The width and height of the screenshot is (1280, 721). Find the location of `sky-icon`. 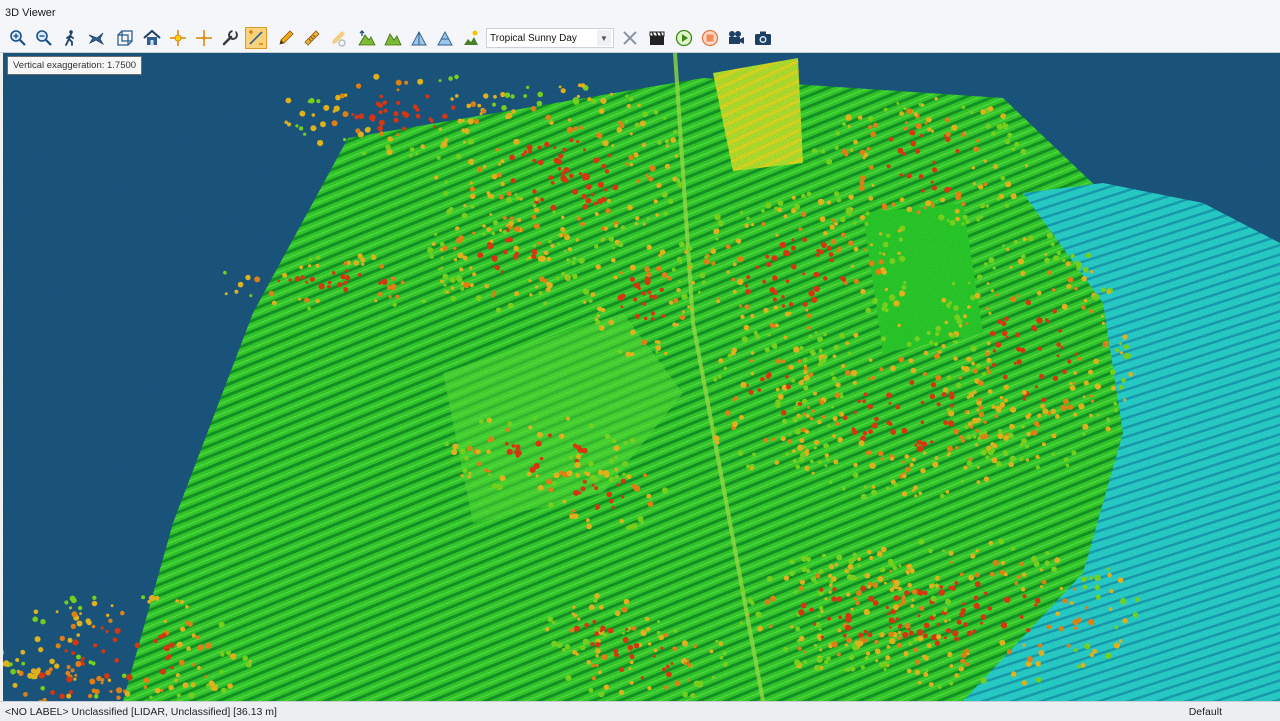

sky-icon is located at coordinates (471, 37).